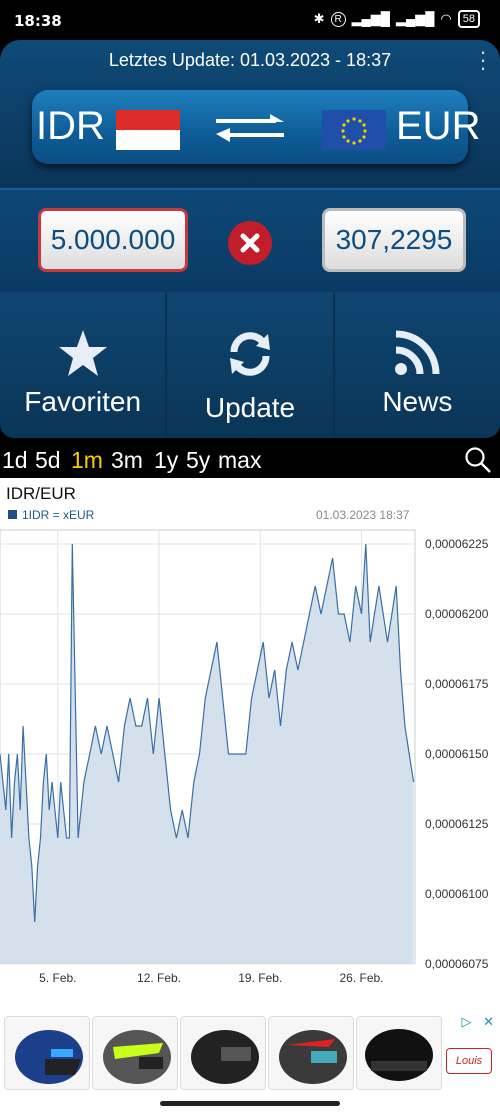 This screenshot has width=500, height=1112. Describe the element at coordinates (250, 20) in the screenshot. I see `status-bar: 18:38 ✱ R ▂▄▆█ ▂▄▆█ ◠ 58` at that location.